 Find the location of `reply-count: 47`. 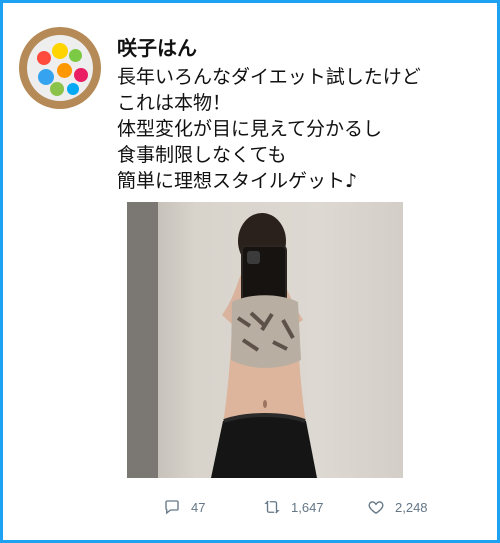

reply-count: 47 is located at coordinates (198, 507).